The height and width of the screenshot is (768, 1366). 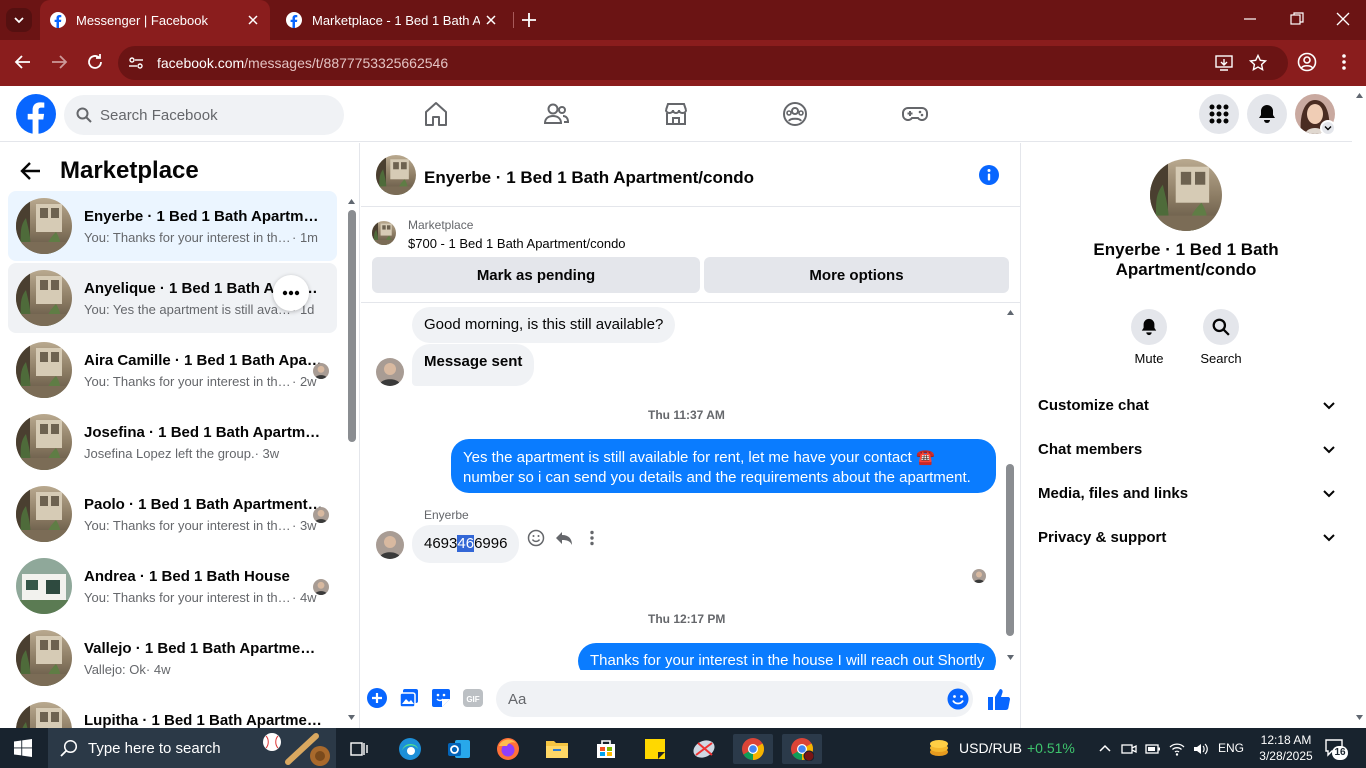 What do you see at coordinates (529, 20) in the screenshot?
I see `new-tab-icon` at bounding box center [529, 20].